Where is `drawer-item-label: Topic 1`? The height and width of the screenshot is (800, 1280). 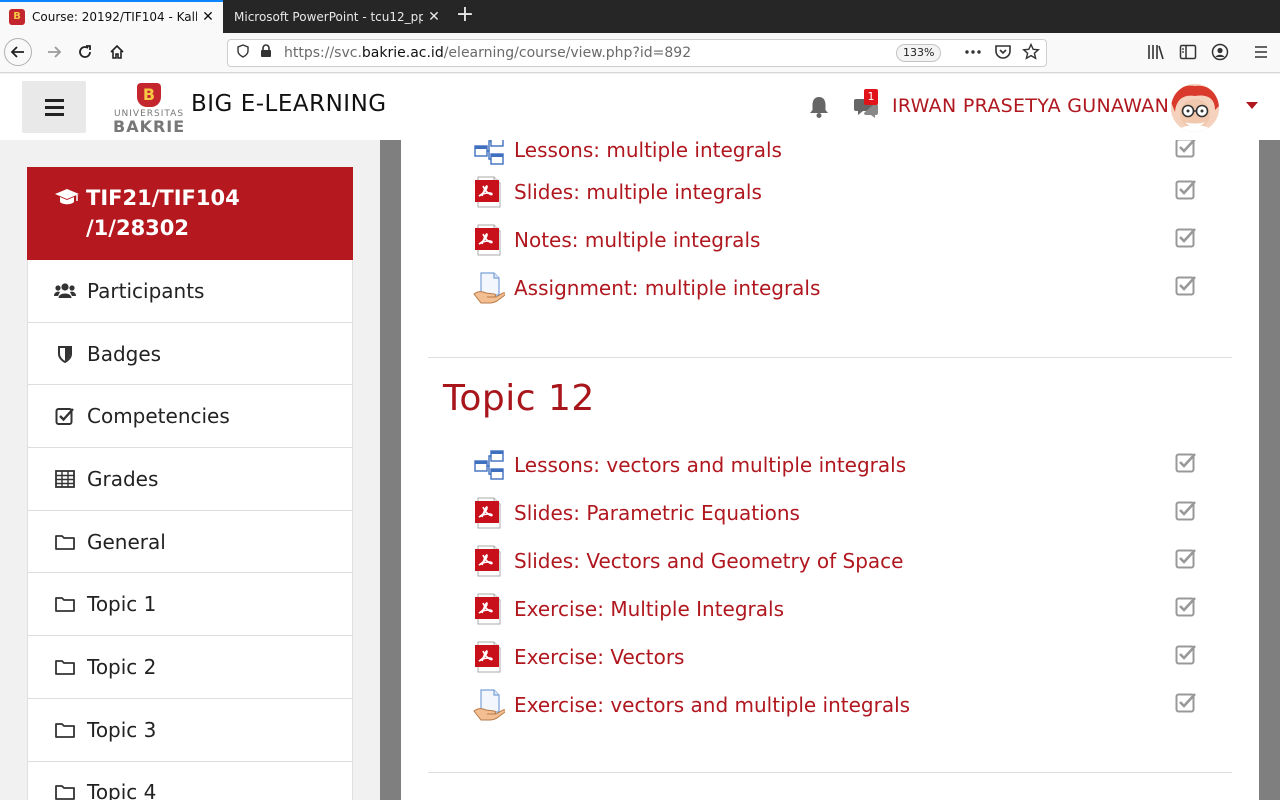 drawer-item-label: Topic 1 is located at coordinates (122, 604).